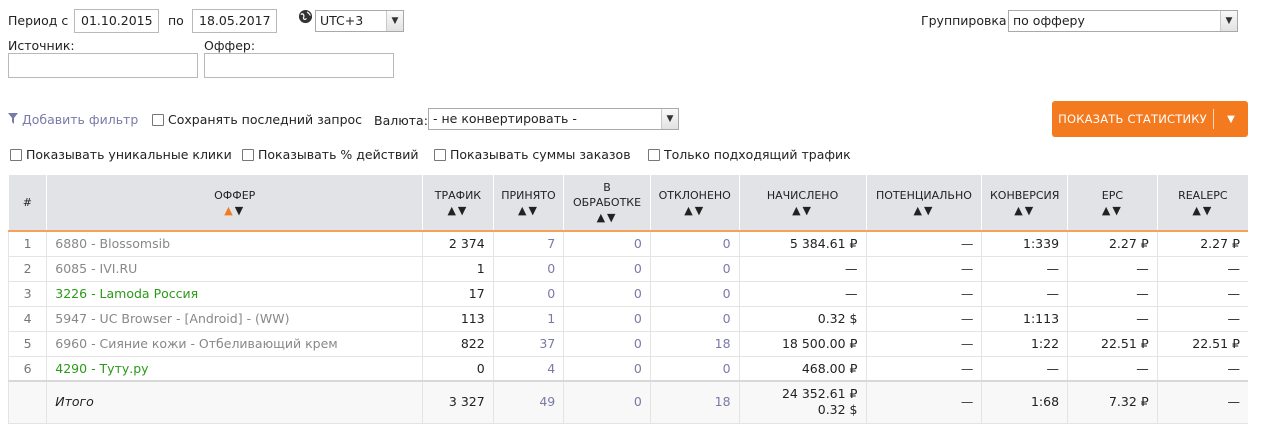 This screenshot has height=433, width=1276. I want to click on col-header-offer: ОФФЕР ▲▼, so click(235, 203).